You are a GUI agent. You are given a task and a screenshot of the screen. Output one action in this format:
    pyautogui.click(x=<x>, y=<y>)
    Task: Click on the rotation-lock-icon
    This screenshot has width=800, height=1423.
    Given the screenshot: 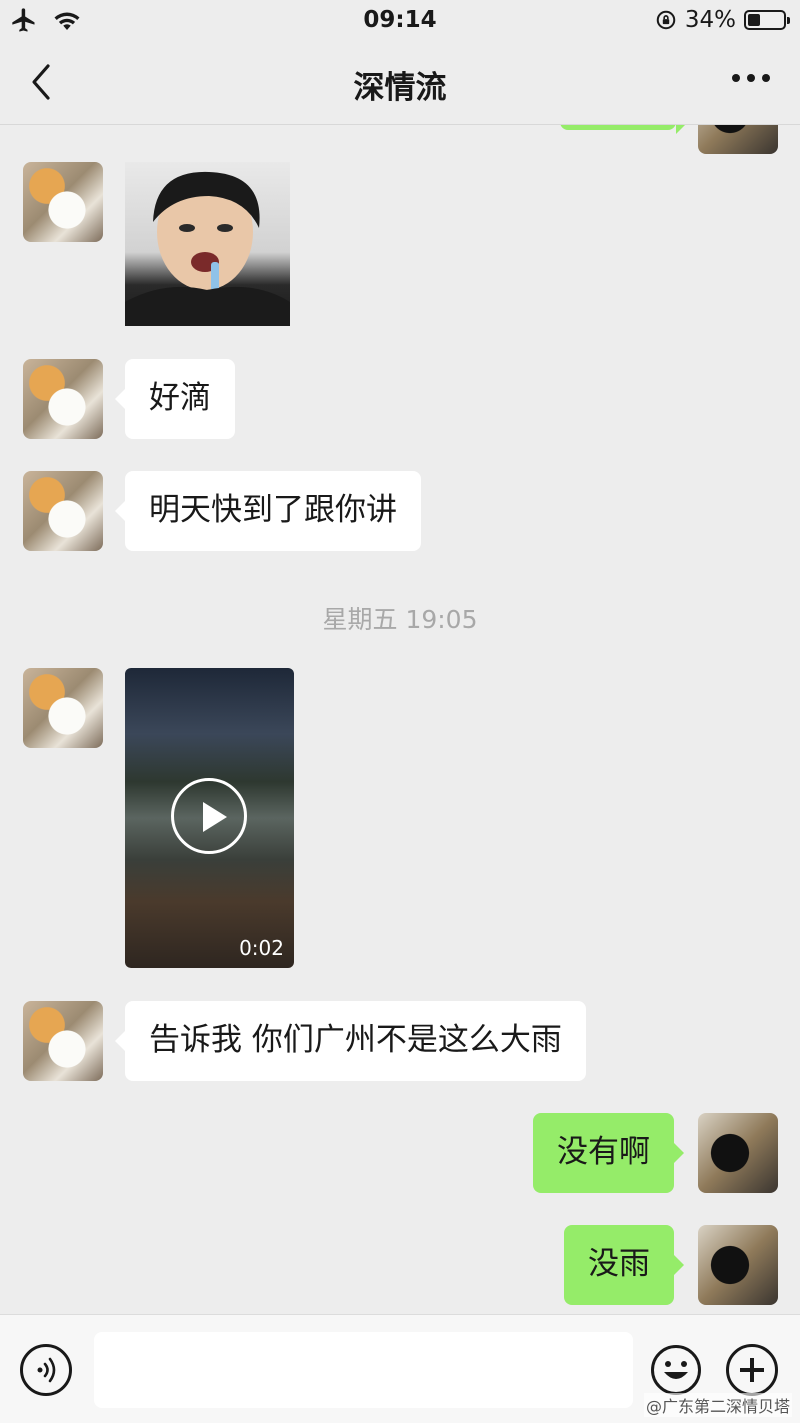 What is the action you would take?
    pyautogui.click(x=666, y=20)
    